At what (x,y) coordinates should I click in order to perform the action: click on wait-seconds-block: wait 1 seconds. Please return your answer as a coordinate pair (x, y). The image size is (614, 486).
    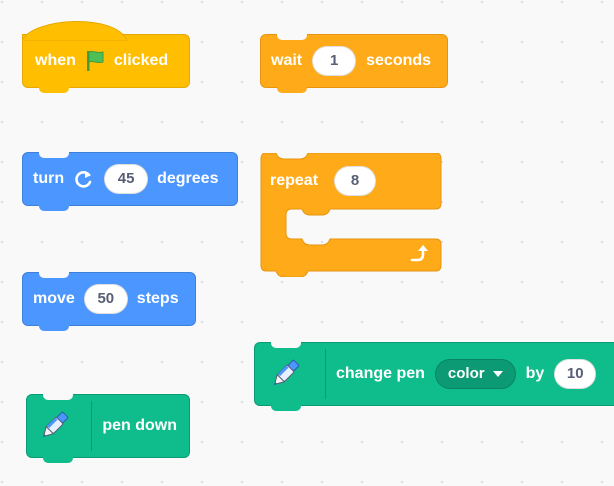
    Looking at the image, I should click on (354, 63).